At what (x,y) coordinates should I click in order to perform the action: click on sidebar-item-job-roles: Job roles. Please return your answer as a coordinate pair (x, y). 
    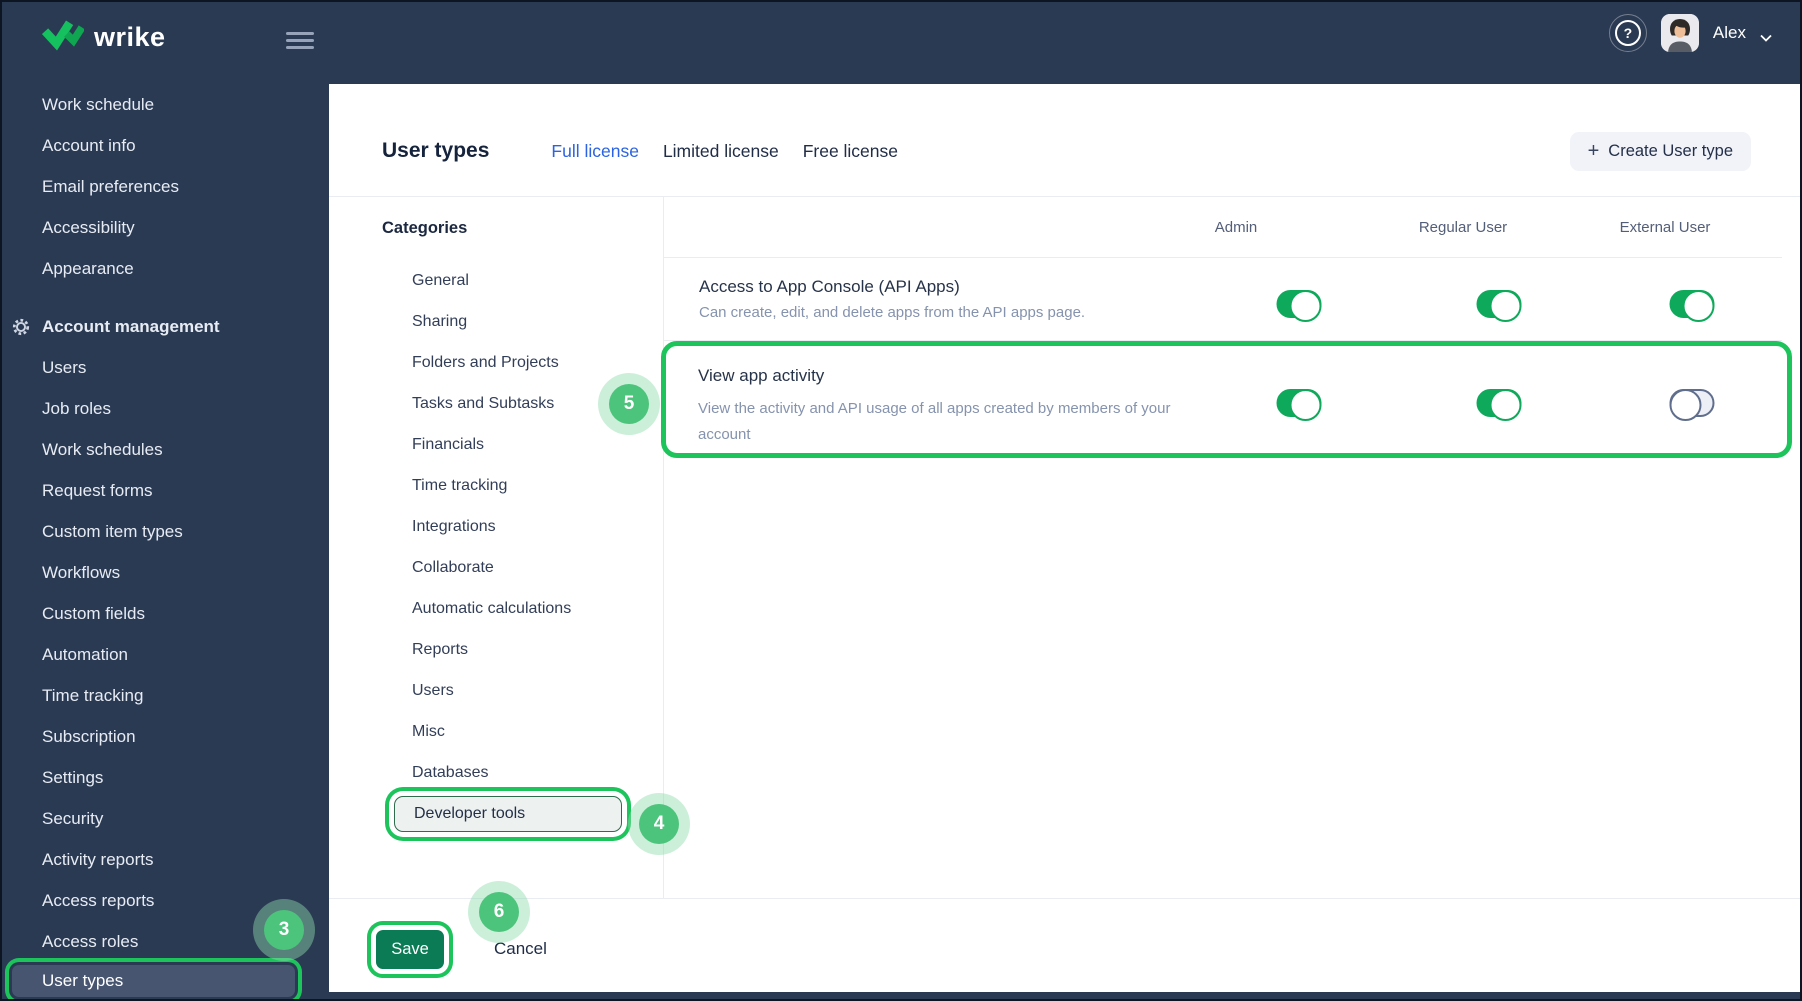
    Looking at the image, I should click on (165, 408).